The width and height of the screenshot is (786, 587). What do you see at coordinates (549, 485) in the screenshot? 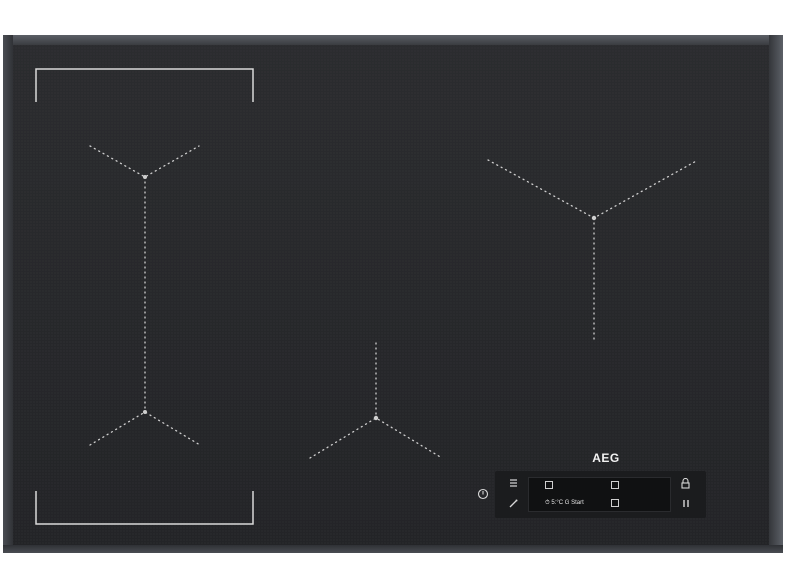
I see `zone-indicator-front-left` at bounding box center [549, 485].